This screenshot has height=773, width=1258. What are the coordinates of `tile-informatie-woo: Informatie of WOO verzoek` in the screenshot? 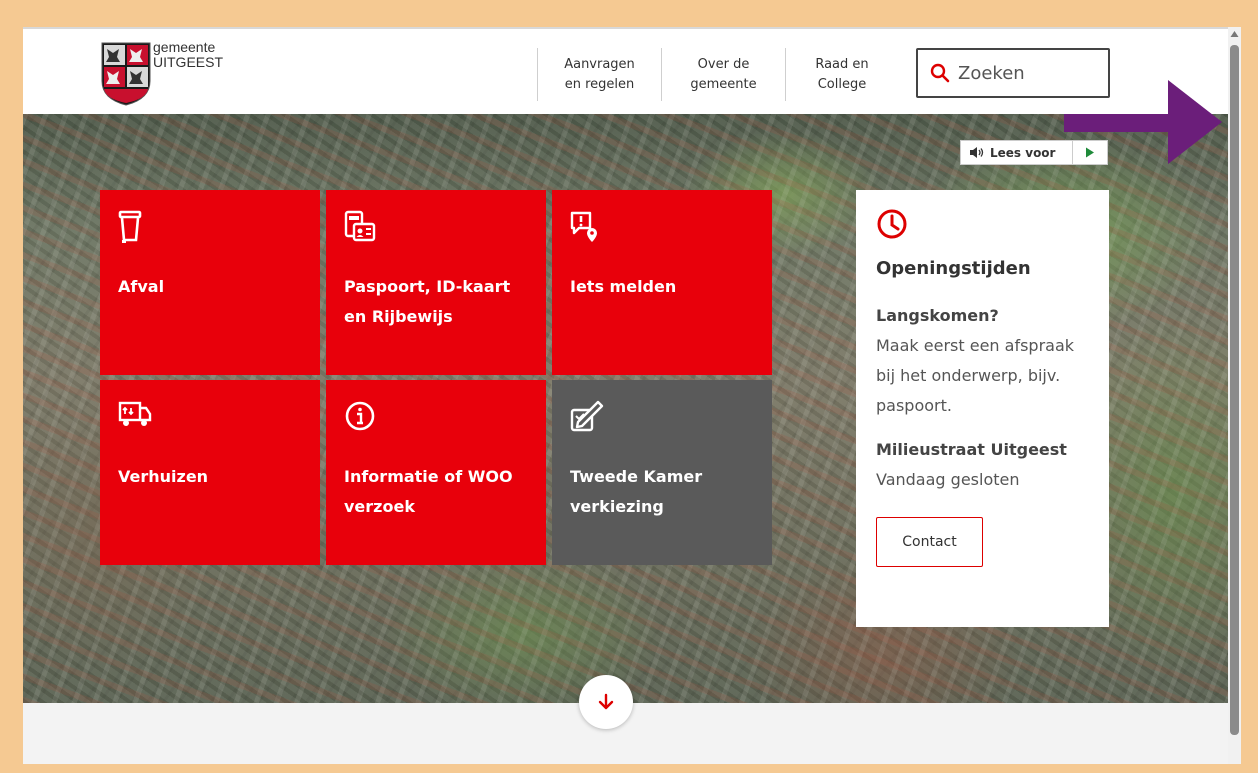 It's located at (436, 472).